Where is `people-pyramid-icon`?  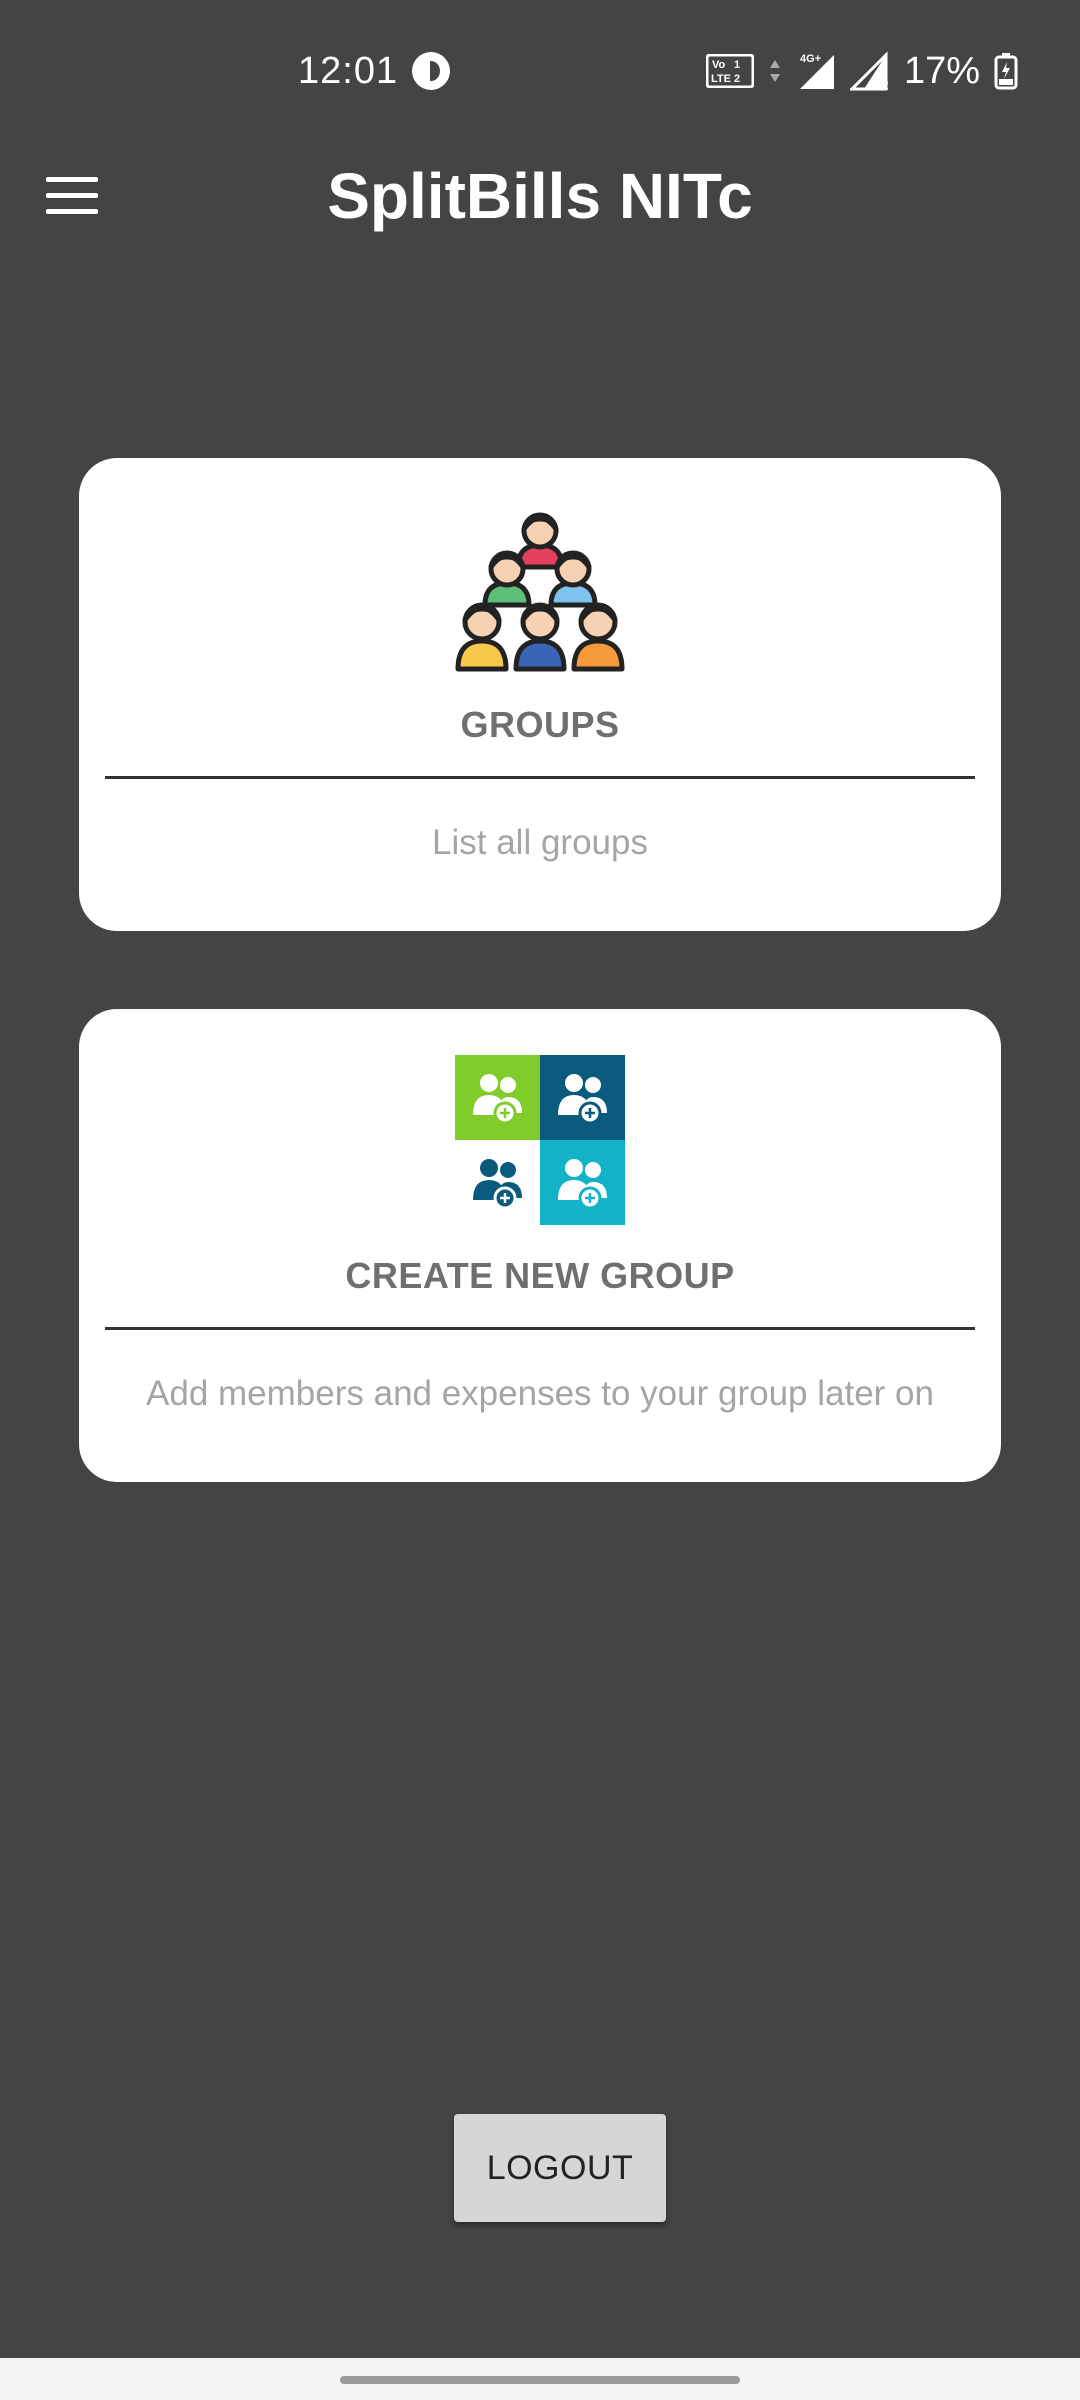
people-pyramid-icon is located at coordinates (540, 592).